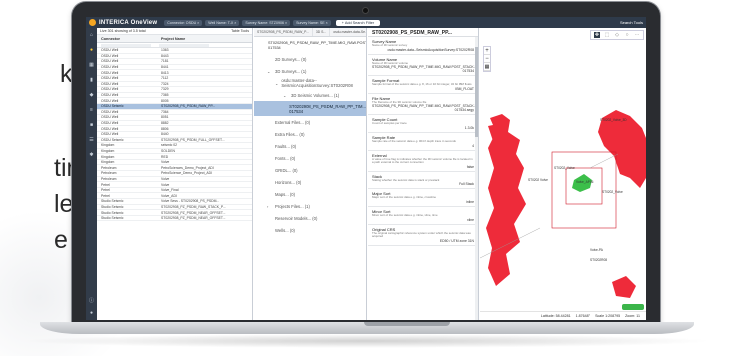 The image size is (733, 356). What do you see at coordinates (291, 71) in the screenshot?
I see `tree-node-label: 3D Surveys... (1)` at bounding box center [291, 71].